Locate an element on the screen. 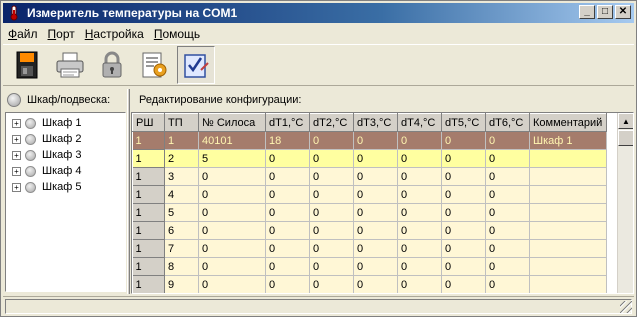 This screenshot has width=637, height=317. menu-port: Порт is located at coordinates (61, 34).